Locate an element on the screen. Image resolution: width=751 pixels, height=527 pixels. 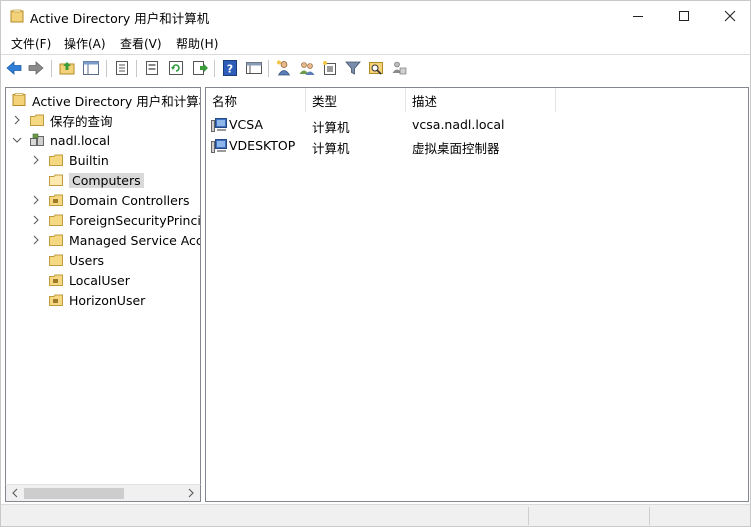
tree-item-horizonuser: HorizonUser is located at coordinates (87, 300).